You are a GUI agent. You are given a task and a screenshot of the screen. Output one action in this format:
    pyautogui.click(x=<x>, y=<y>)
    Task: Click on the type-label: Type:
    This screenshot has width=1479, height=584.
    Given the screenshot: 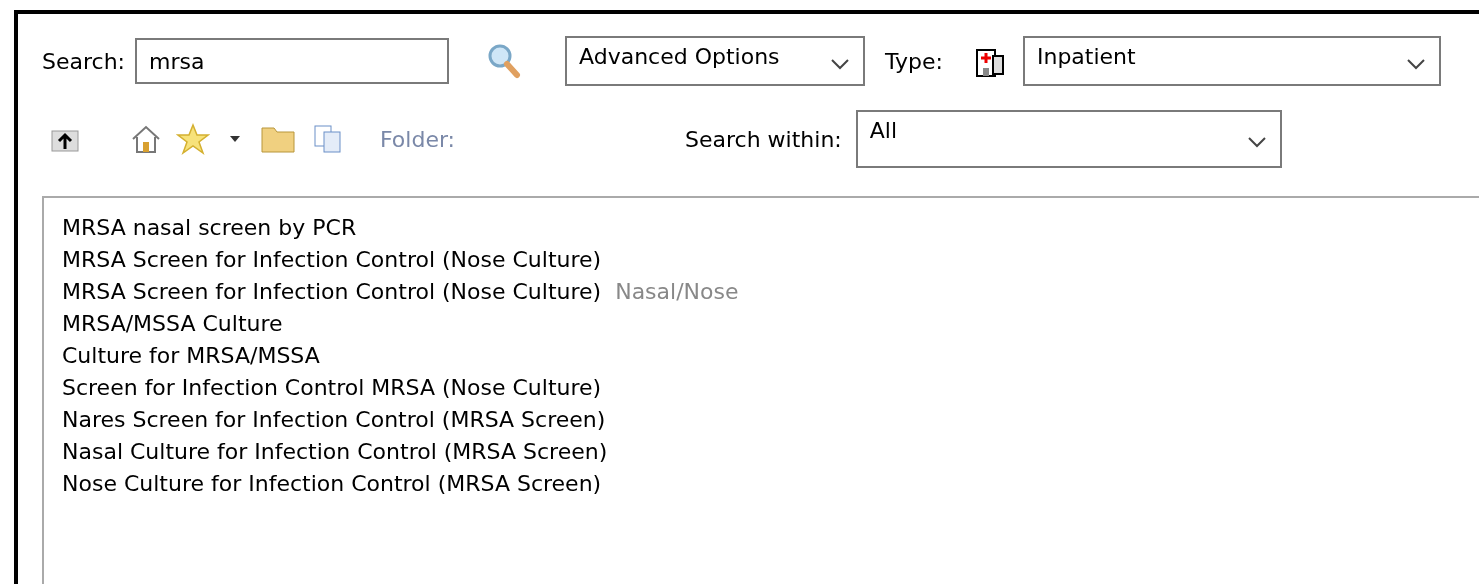 What is the action you would take?
    pyautogui.click(x=914, y=61)
    